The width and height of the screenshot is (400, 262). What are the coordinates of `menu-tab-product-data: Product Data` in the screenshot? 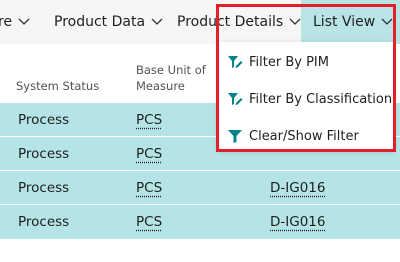 It's located at (108, 22).